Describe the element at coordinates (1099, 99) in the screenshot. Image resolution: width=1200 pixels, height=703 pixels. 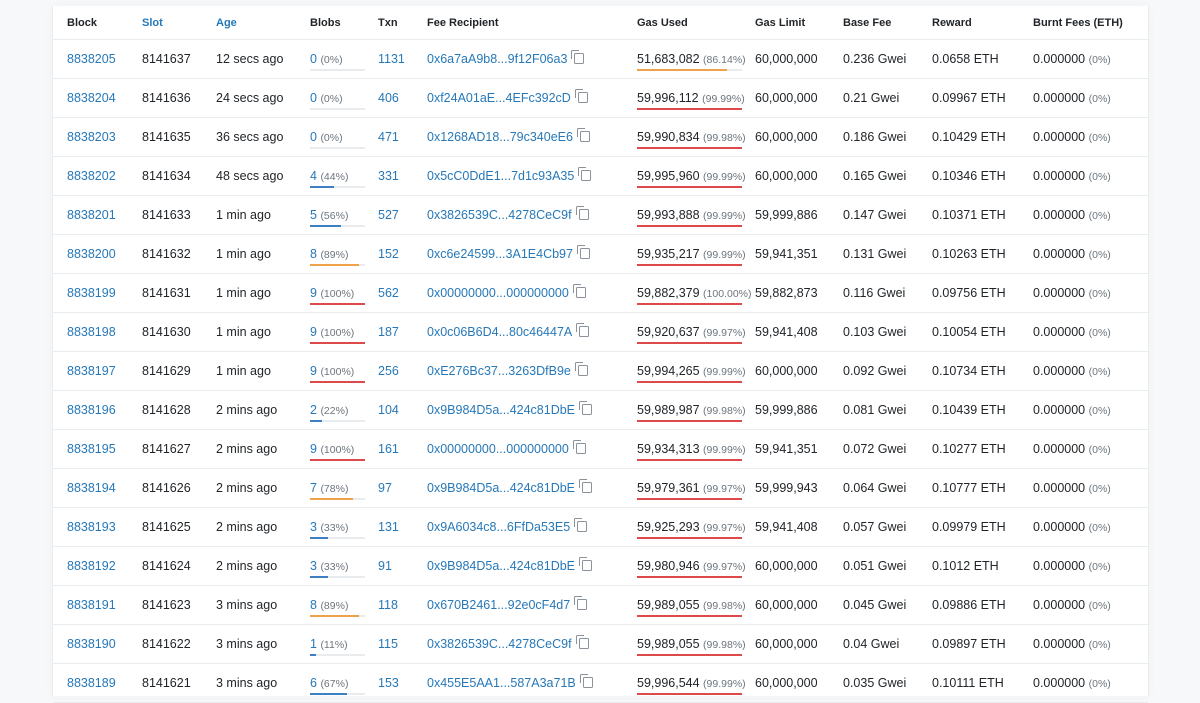
I see `burnt-fees-percent: (0%)` at that location.